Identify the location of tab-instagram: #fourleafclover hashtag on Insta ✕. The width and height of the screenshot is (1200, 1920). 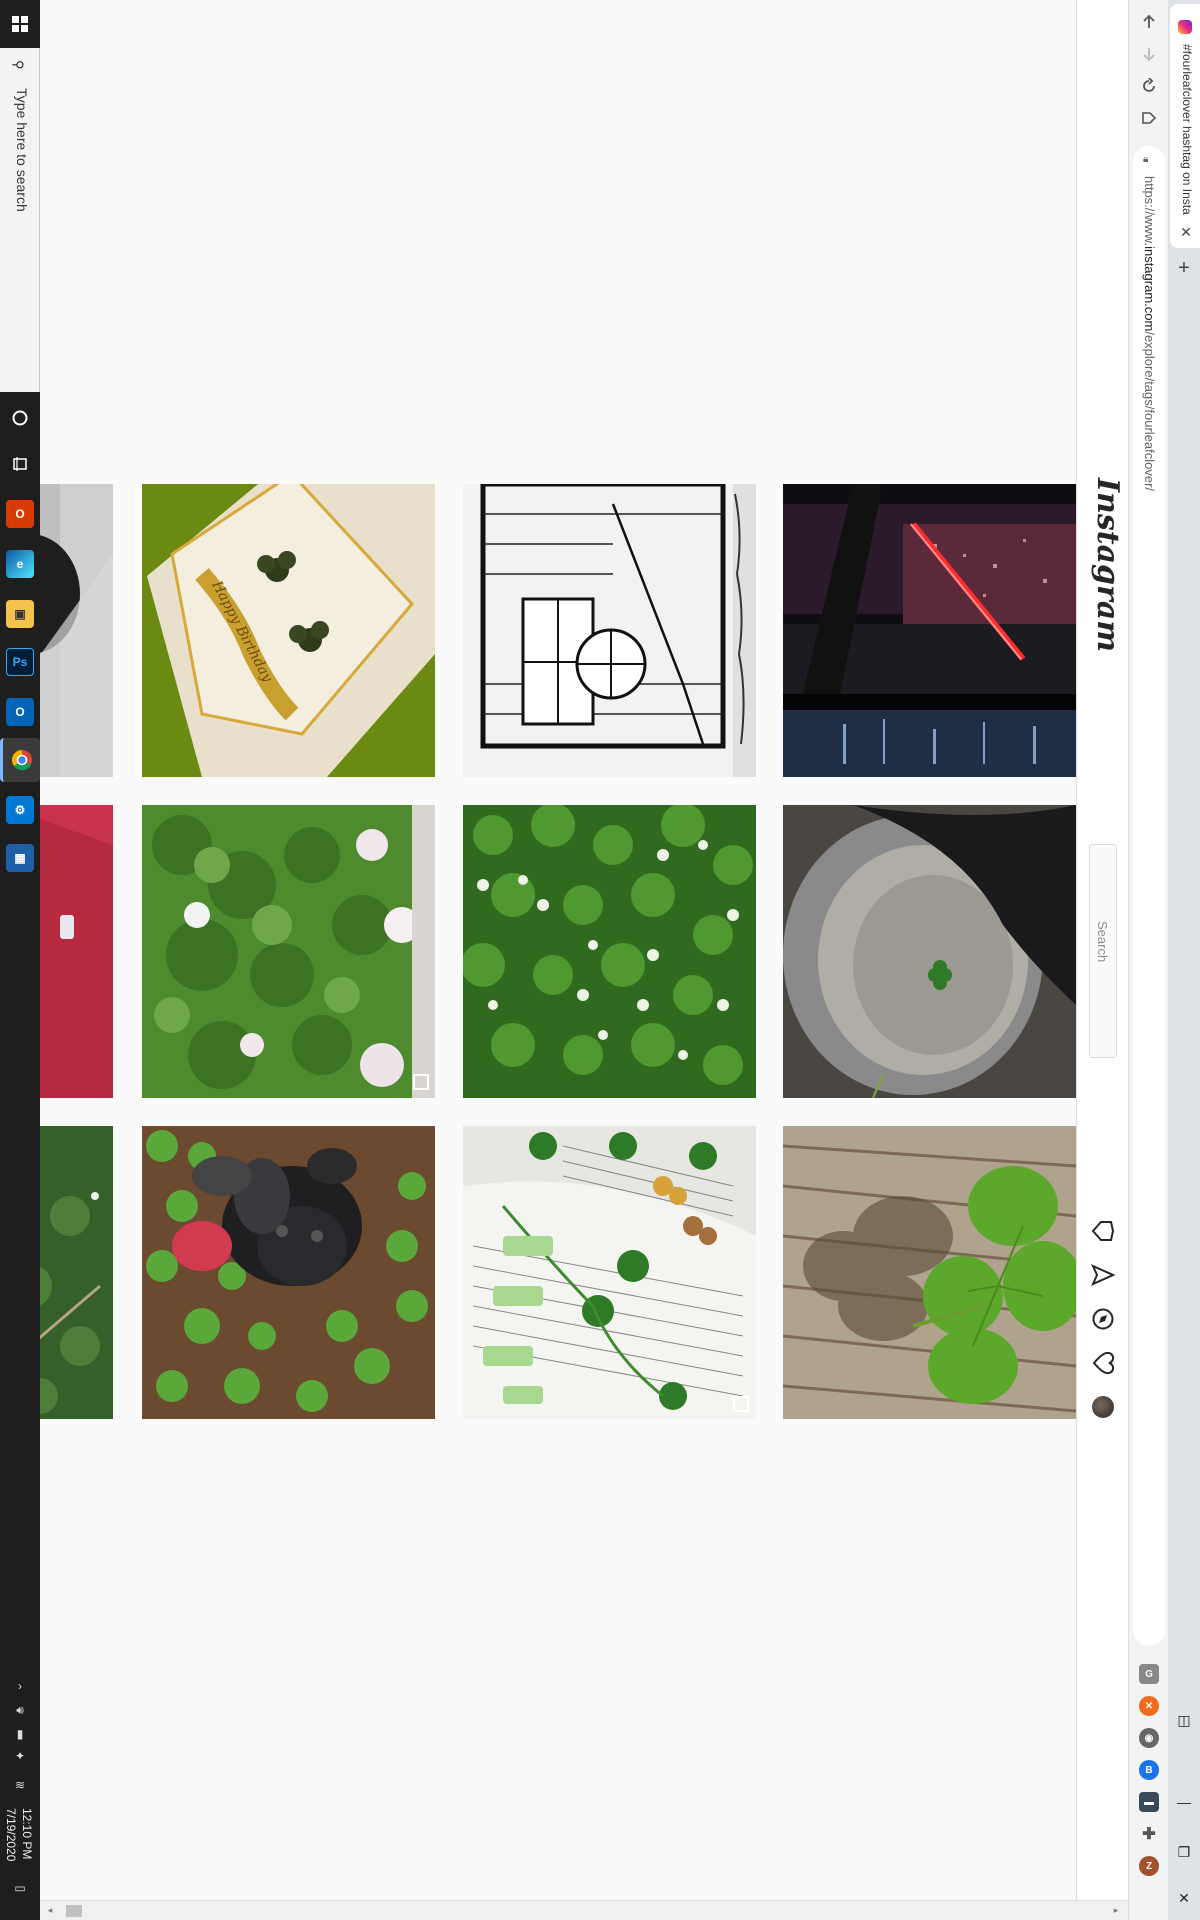
(1185, 126).